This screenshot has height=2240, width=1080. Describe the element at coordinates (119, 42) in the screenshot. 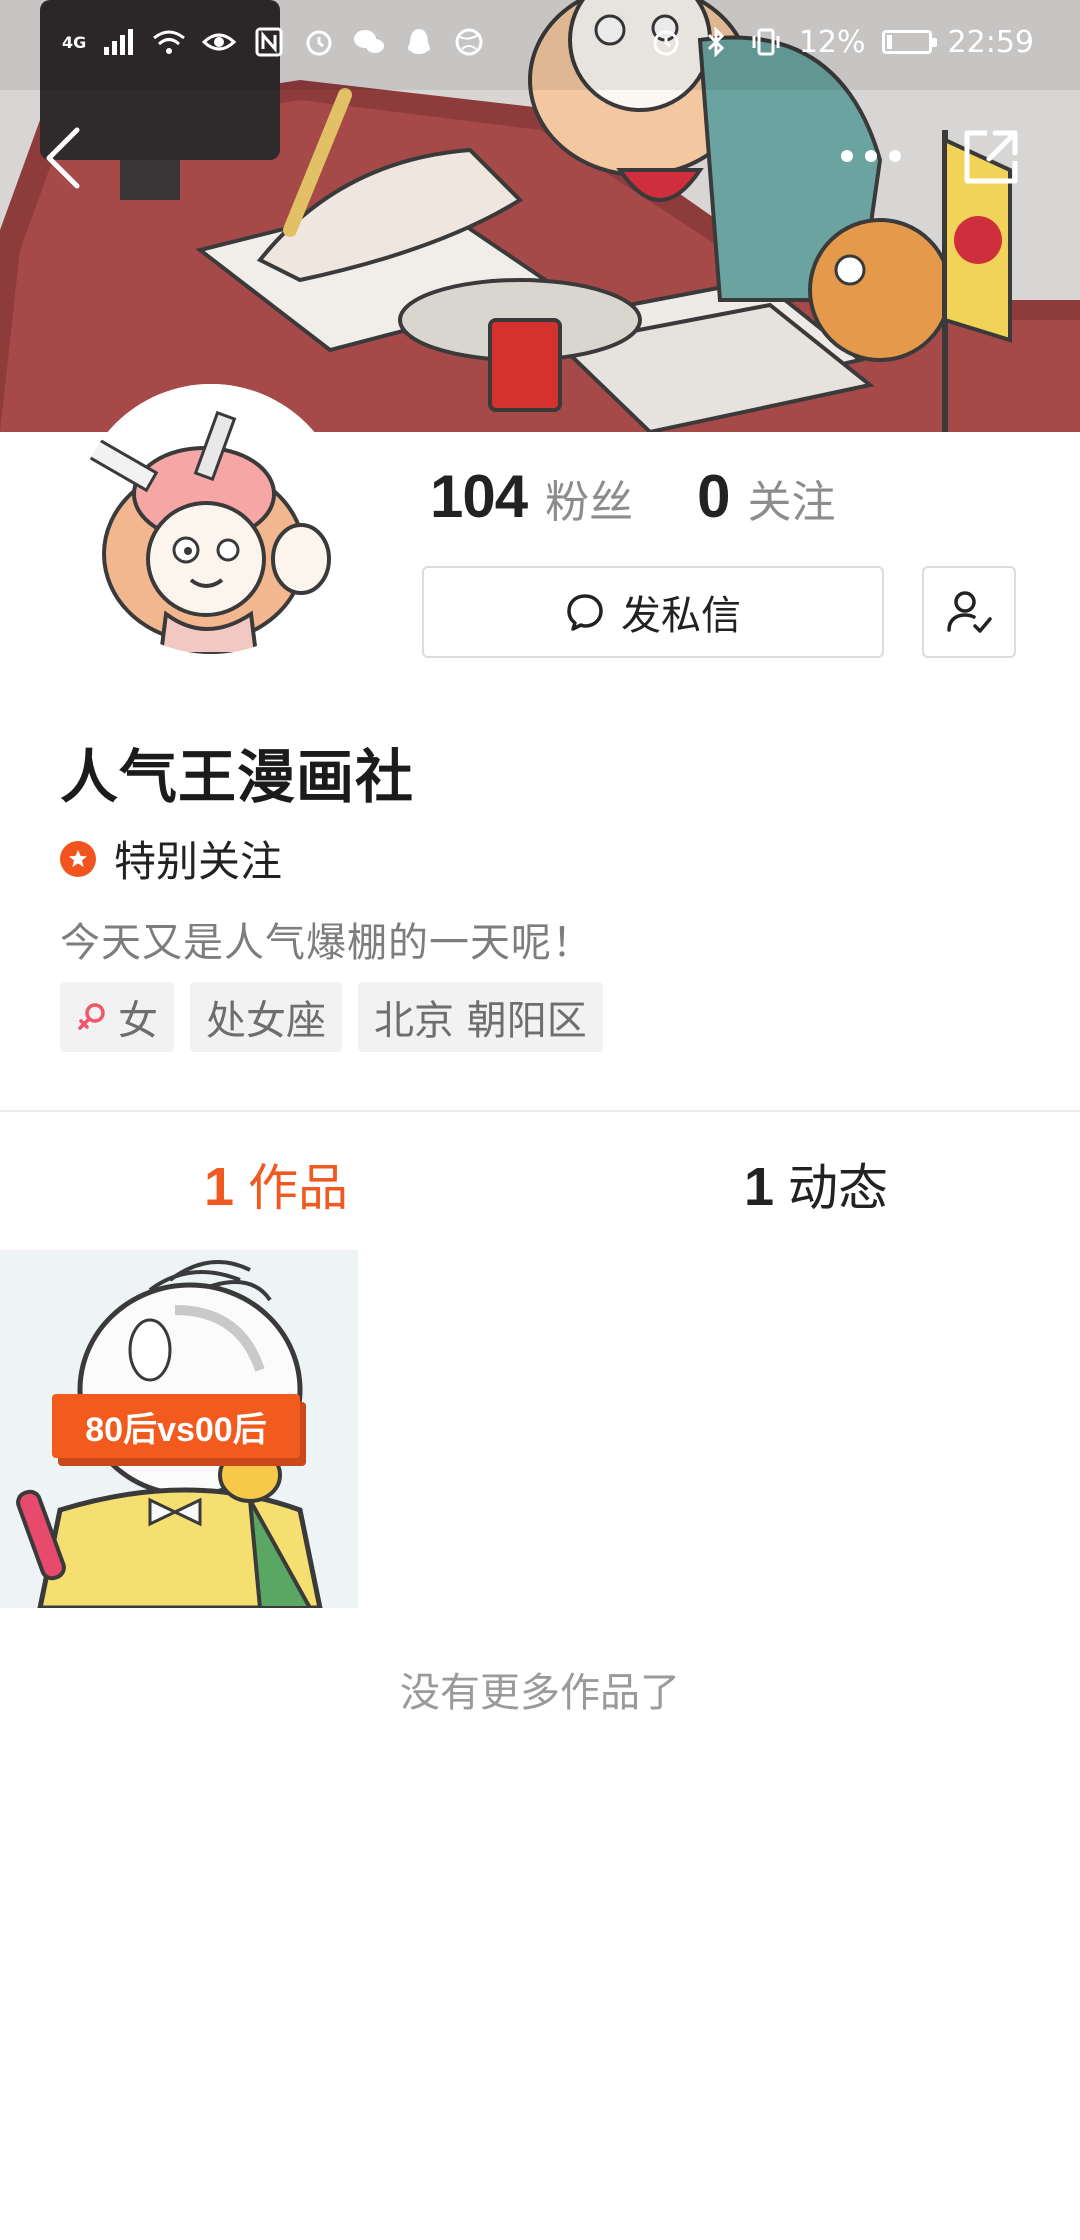

I see `signal-icon` at that location.